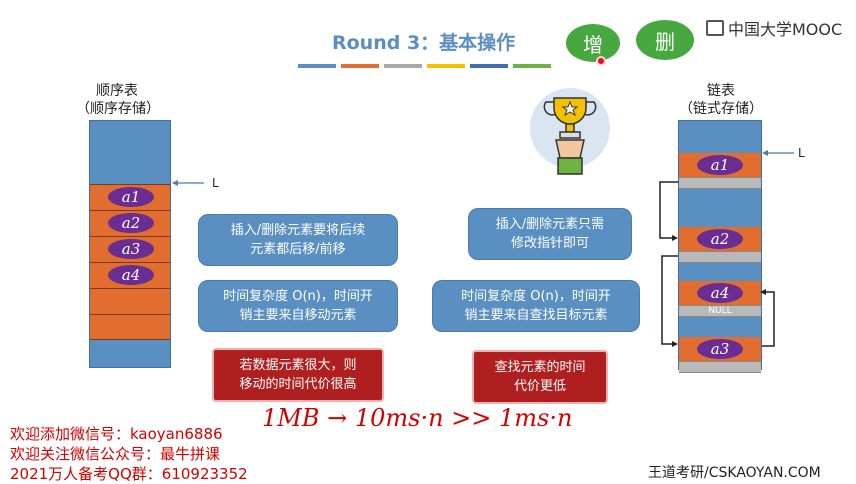 This screenshot has width=856, height=484. I want to click on mooc-logo: 中国大学MOOC, so click(774, 28).